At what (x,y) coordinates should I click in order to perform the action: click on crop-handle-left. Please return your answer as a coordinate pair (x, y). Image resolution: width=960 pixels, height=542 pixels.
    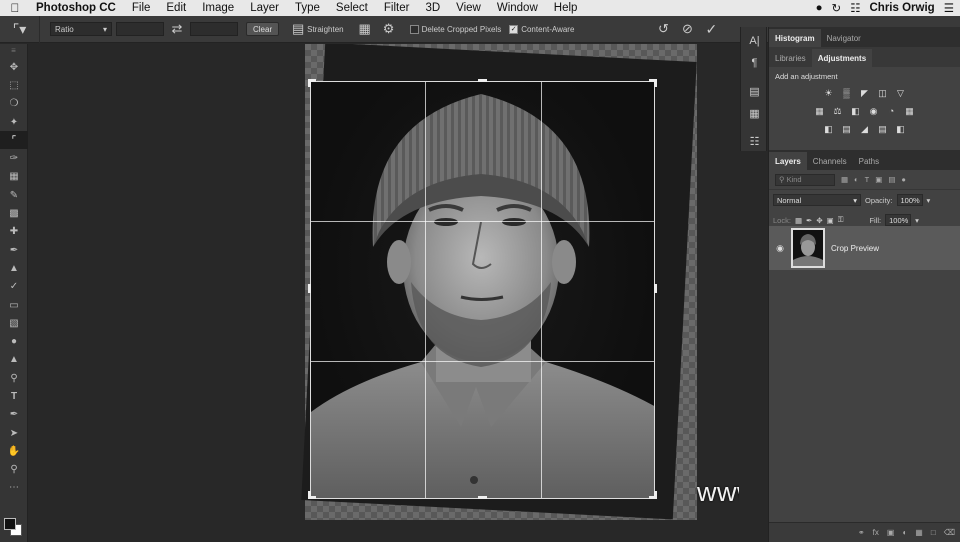
    Looking at the image, I should click on (309, 288).